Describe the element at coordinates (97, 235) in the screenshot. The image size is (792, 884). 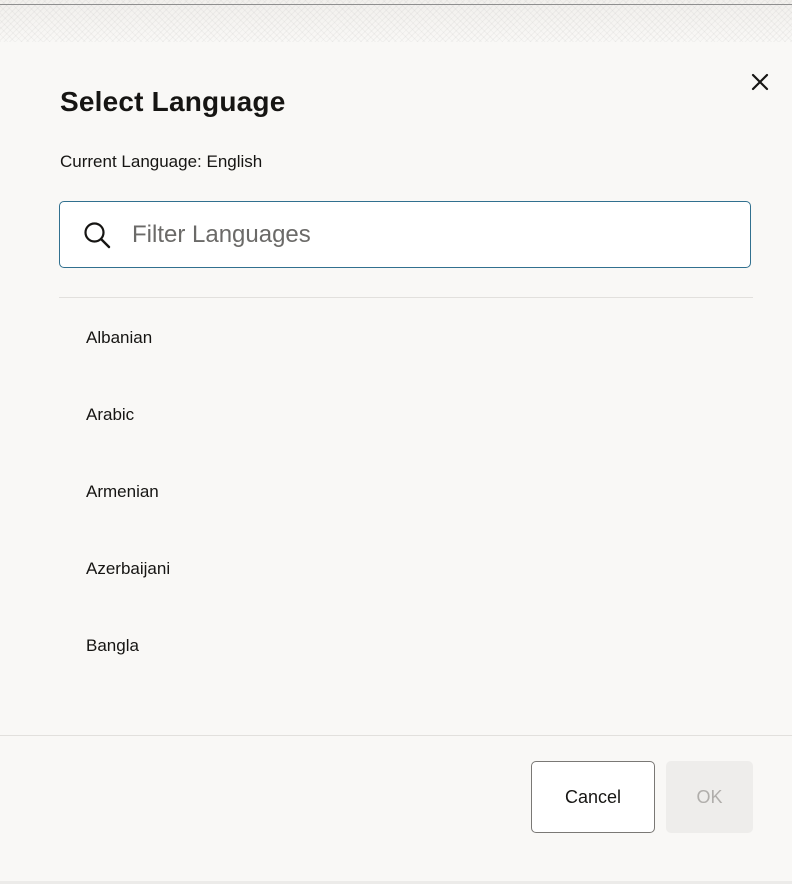
I see `search-icon` at that location.